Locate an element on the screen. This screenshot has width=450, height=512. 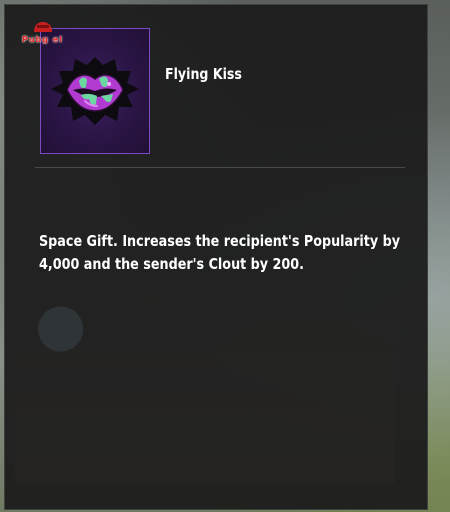
watermark-logo: Pubg el is located at coordinates (42, 34).